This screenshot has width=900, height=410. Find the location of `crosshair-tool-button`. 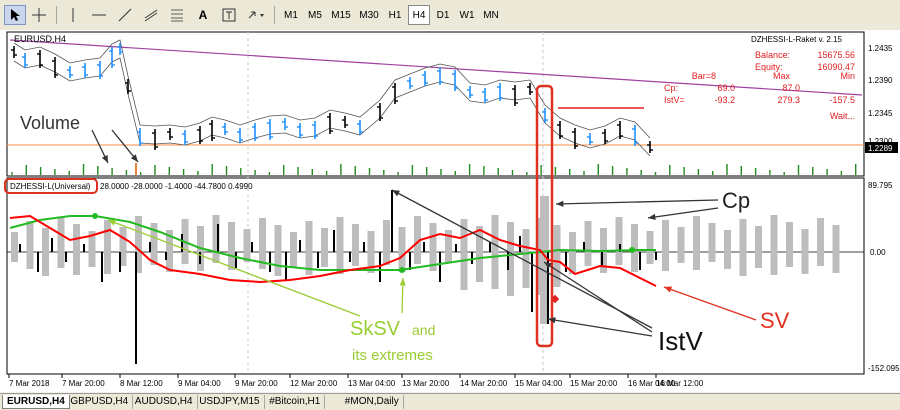

crosshair-tool-button is located at coordinates (39, 15).